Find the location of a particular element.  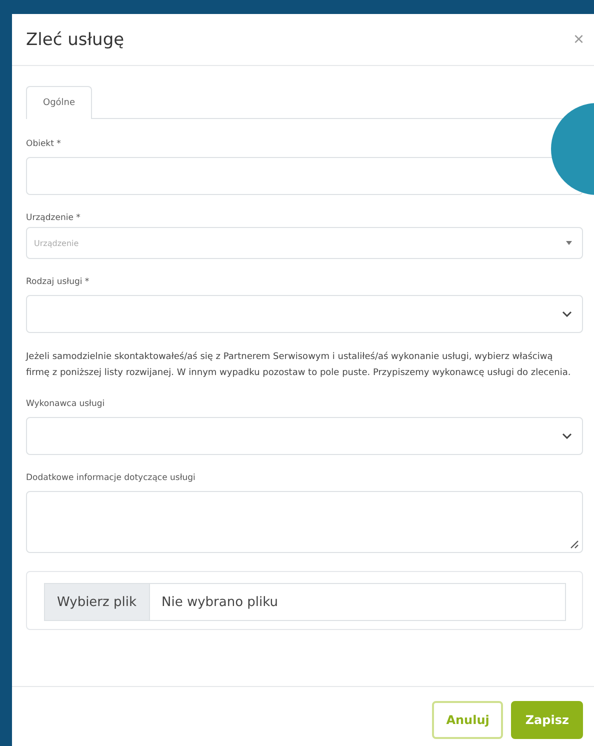

save-button: Zapisz is located at coordinates (547, 720).